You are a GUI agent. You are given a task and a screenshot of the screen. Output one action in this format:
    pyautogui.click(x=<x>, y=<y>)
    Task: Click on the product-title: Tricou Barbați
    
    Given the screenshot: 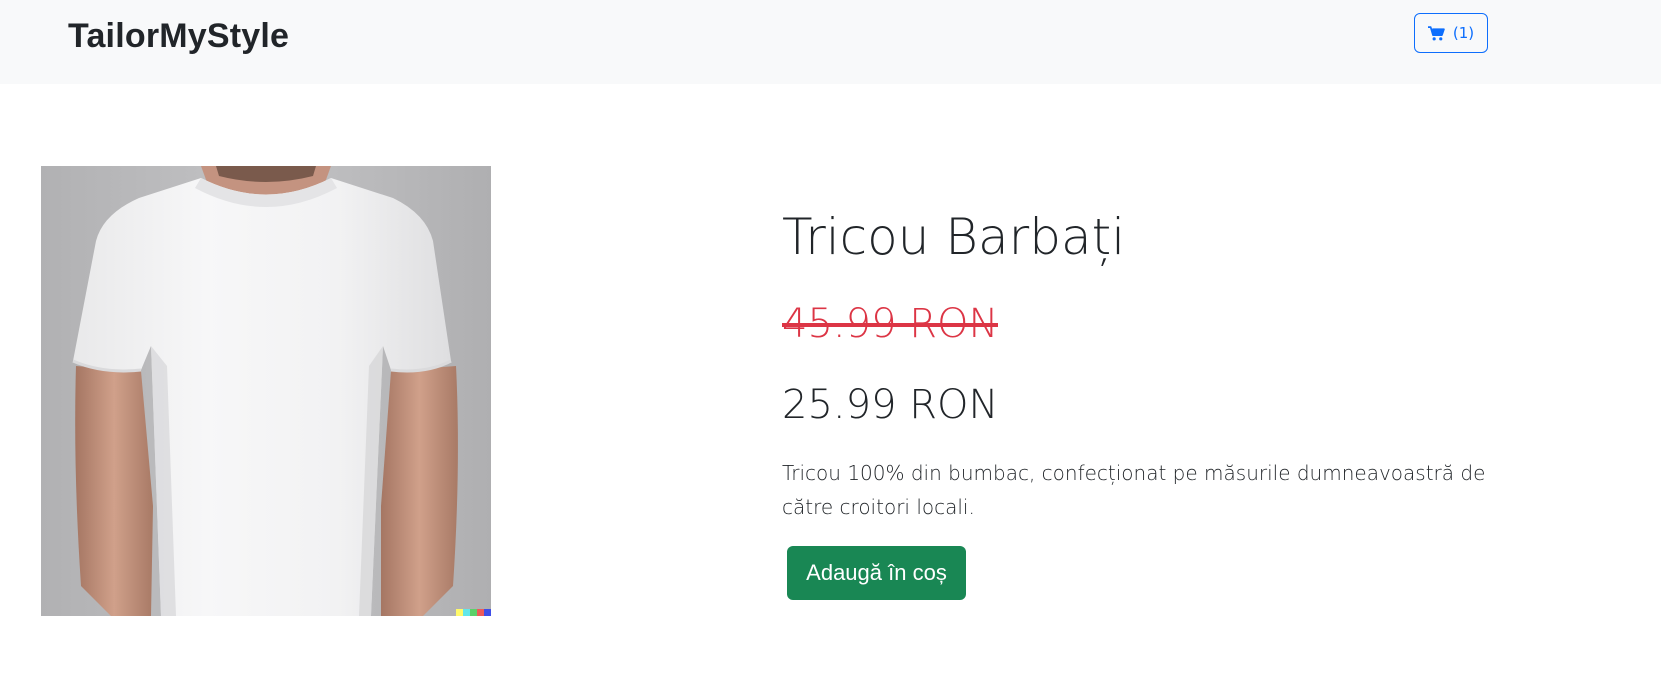 What is the action you would take?
    pyautogui.click(x=954, y=237)
    